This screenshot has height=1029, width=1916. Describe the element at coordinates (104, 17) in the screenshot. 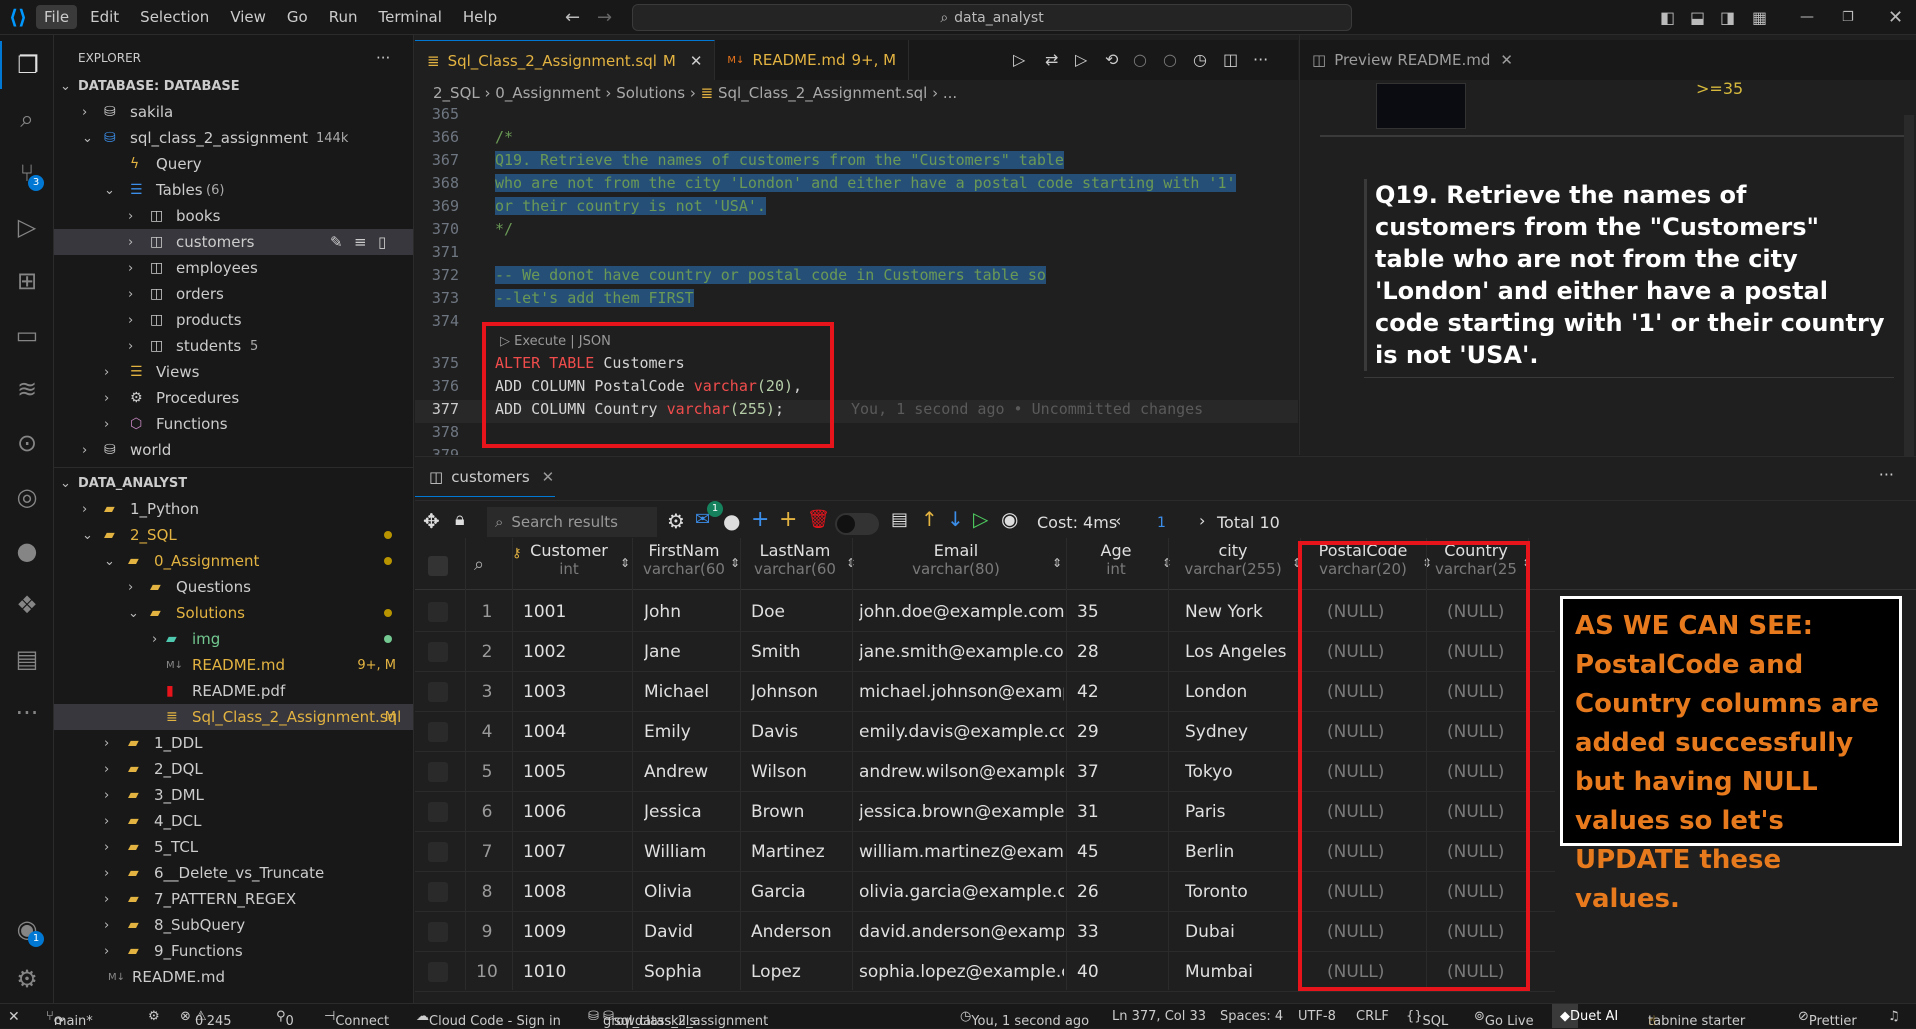

I see `menu-edit: Edit` at that location.